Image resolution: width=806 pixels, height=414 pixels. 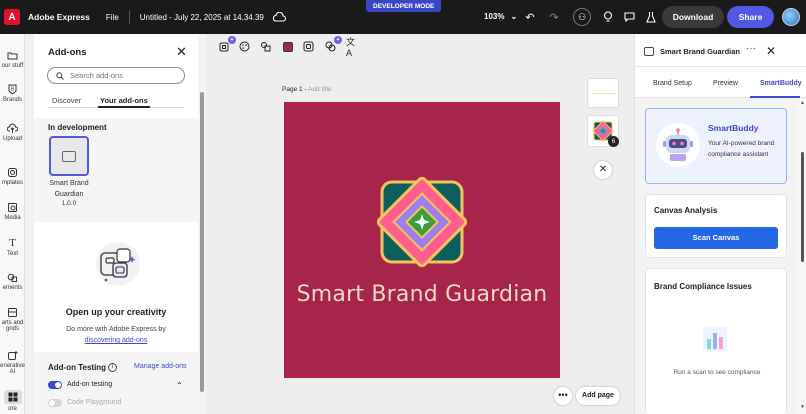 I want to click on share-button: Share, so click(x=750, y=17).